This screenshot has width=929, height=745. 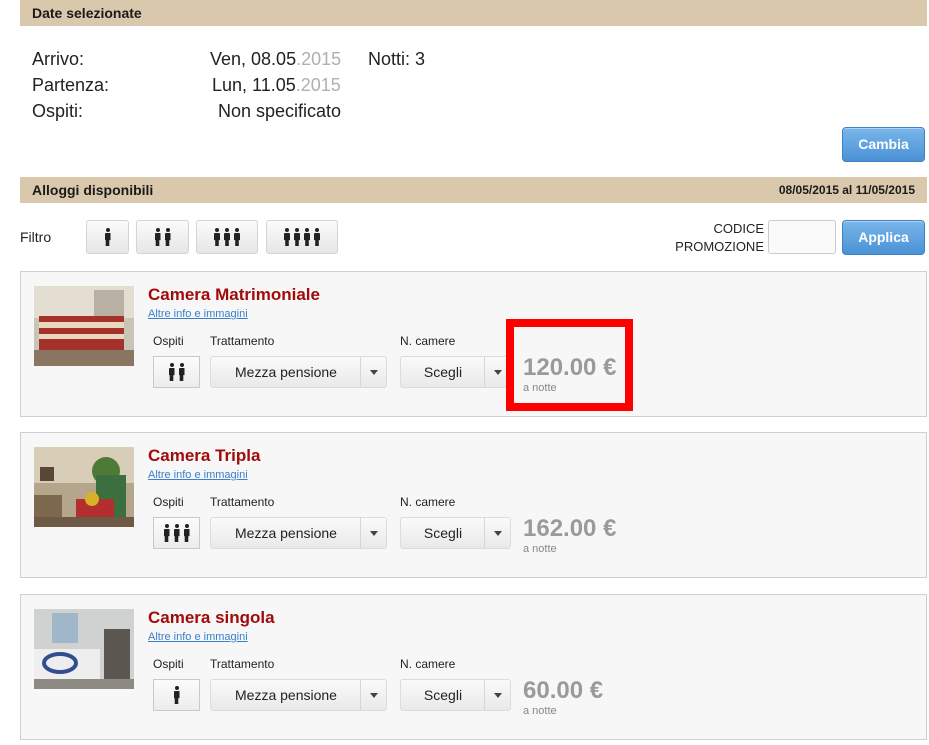 I want to click on filter-3-guests-button, so click(x=227, y=237).